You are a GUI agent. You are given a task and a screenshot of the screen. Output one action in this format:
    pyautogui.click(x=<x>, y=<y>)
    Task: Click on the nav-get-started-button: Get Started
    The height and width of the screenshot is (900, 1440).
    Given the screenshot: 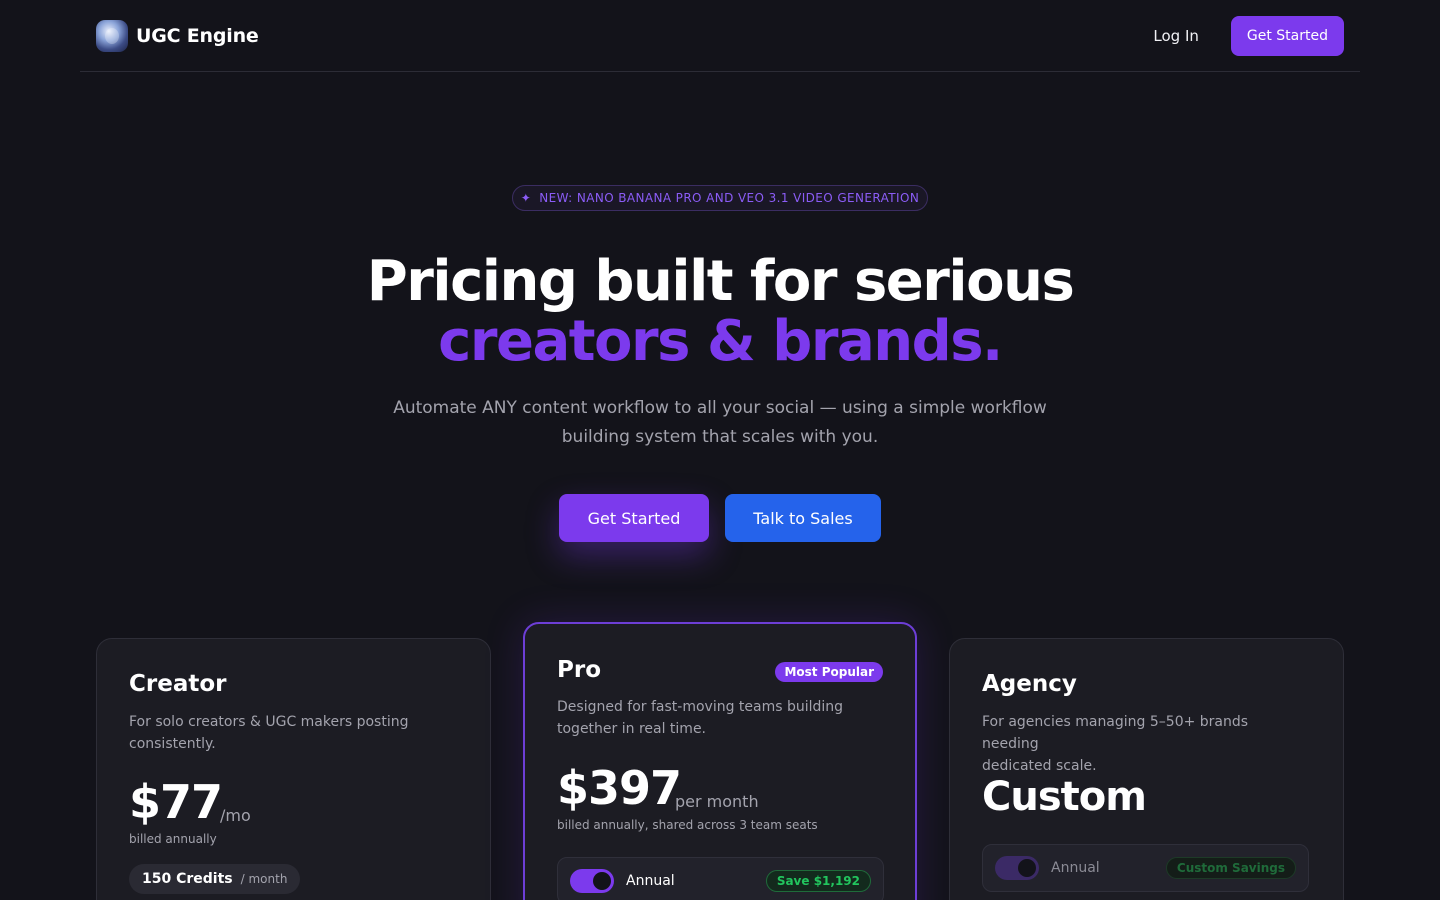 What is the action you would take?
    pyautogui.click(x=1287, y=35)
    